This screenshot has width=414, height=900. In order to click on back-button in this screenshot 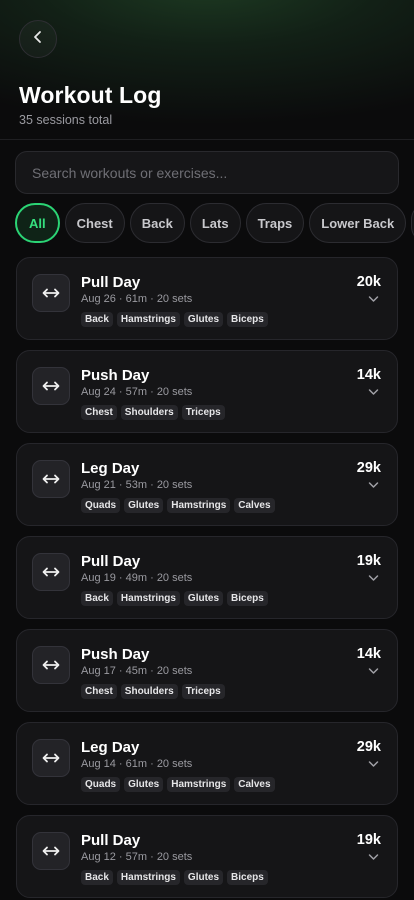, I will do `click(38, 39)`.